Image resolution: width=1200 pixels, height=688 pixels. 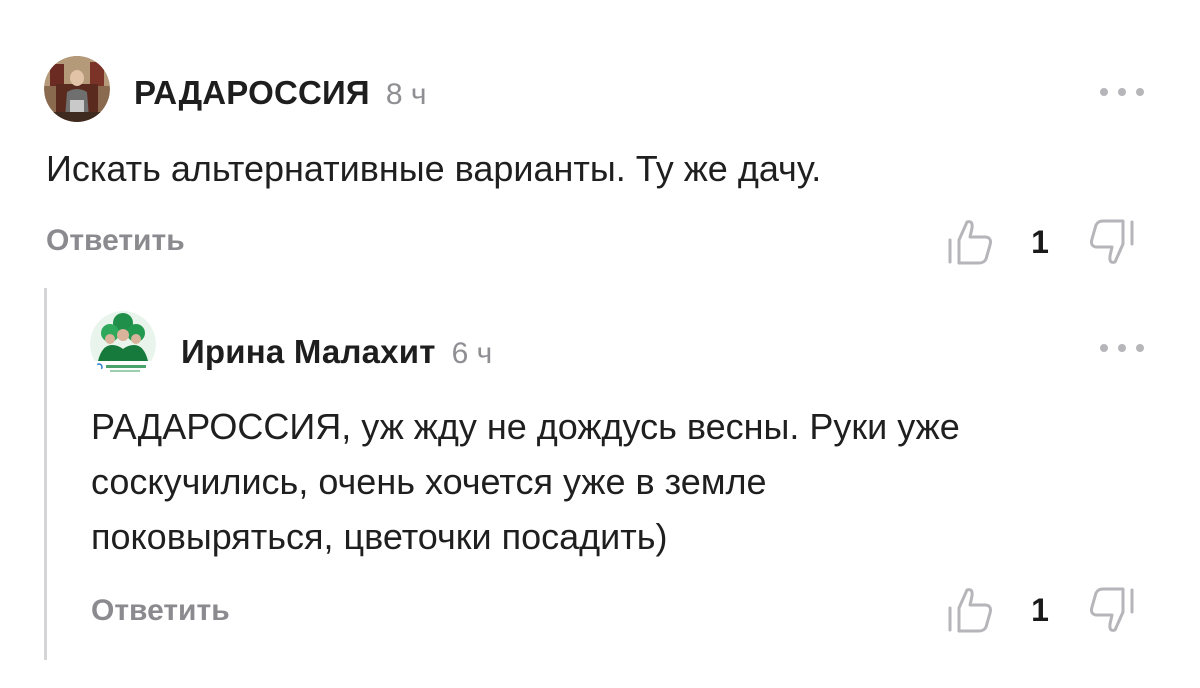 I want to click on comment-text-line: поковыряться, цветочки посадить), so click(x=379, y=536).